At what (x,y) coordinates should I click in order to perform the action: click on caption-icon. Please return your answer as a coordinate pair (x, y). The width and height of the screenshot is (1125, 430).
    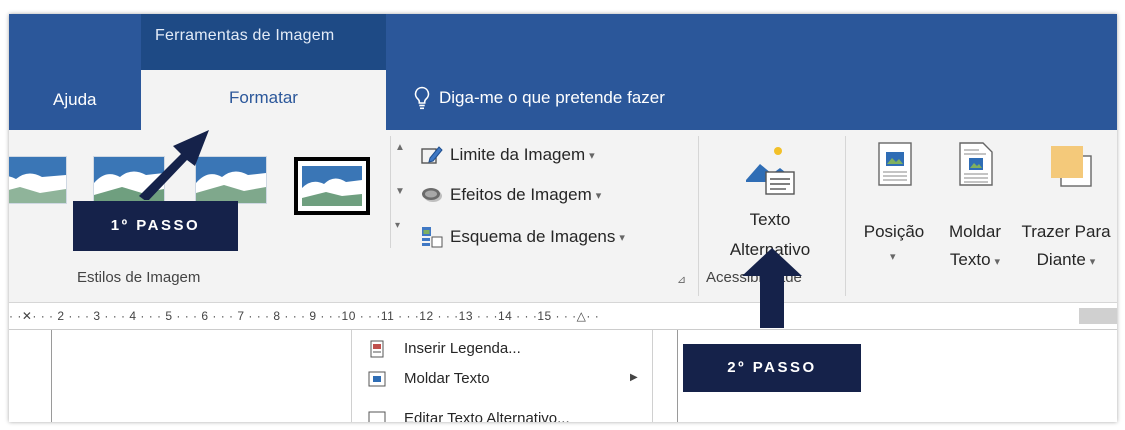
    Looking at the image, I should click on (377, 349).